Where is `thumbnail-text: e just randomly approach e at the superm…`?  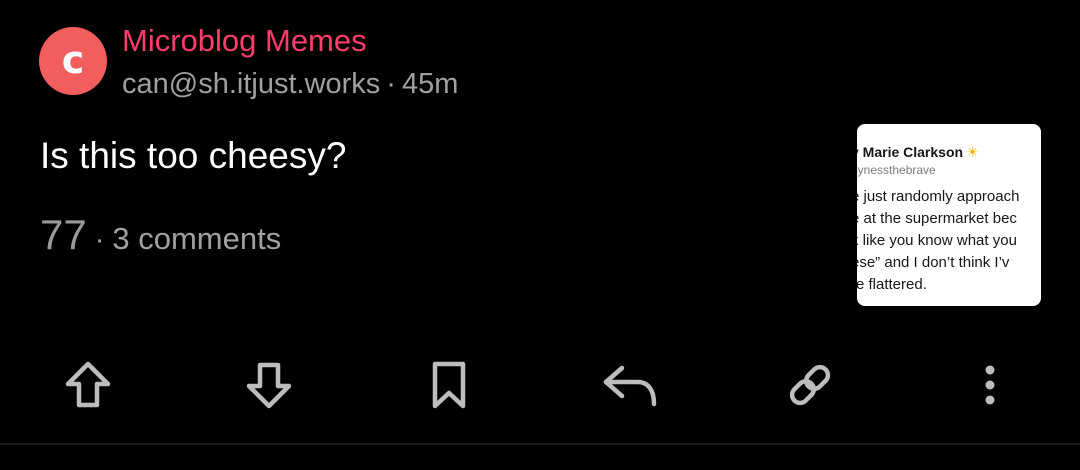 thumbnail-text: e just randomly approach e at the superm… is located at coordinates (938, 241).